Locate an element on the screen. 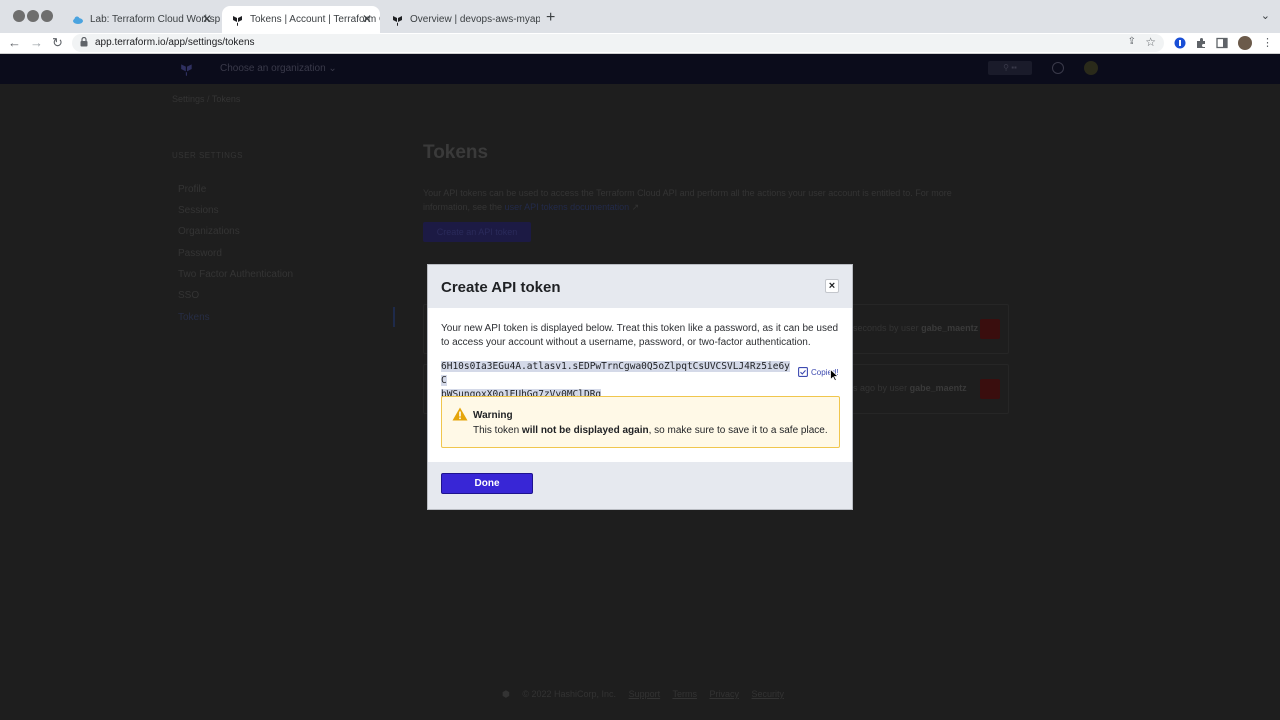 The height and width of the screenshot is (720, 1280). hashicorp-logo-icon: ⬢ is located at coordinates (506, 694).